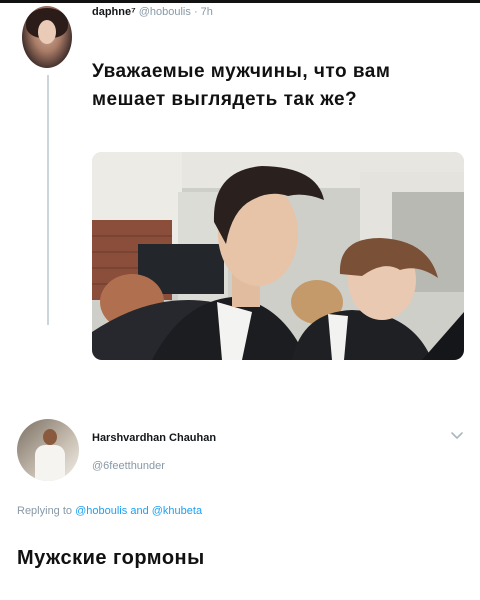  I want to click on chevron-down-icon, so click(457, 436).